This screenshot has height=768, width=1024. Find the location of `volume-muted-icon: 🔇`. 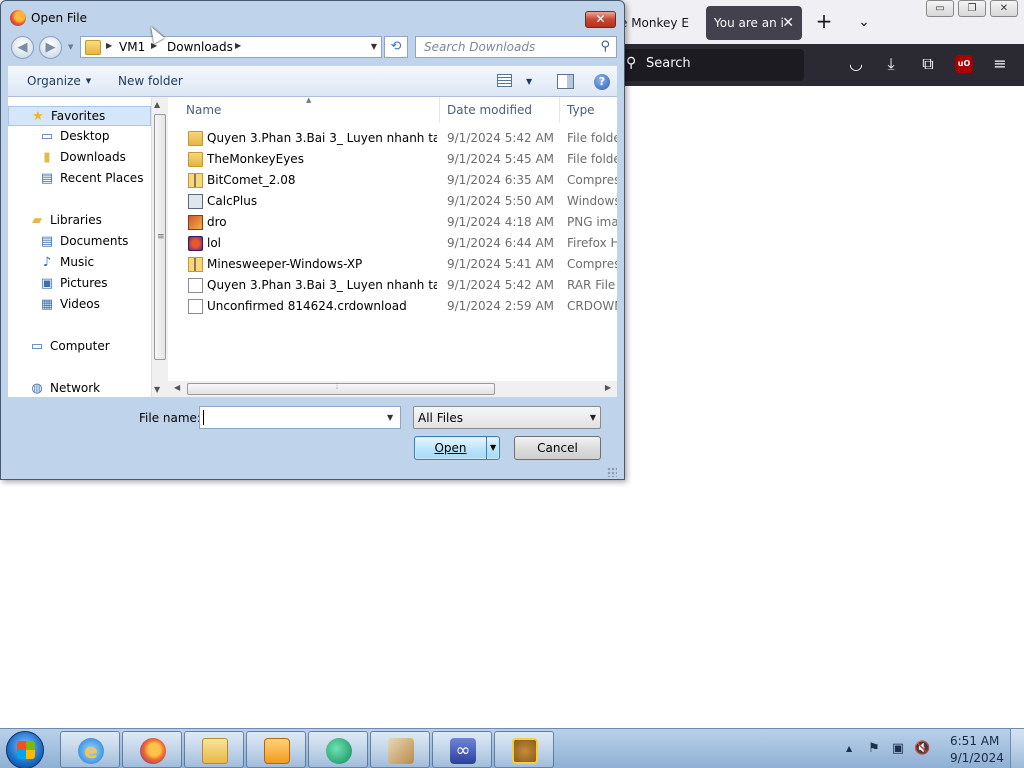

volume-muted-icon: 🔇 is located at coordinates (922, 749).